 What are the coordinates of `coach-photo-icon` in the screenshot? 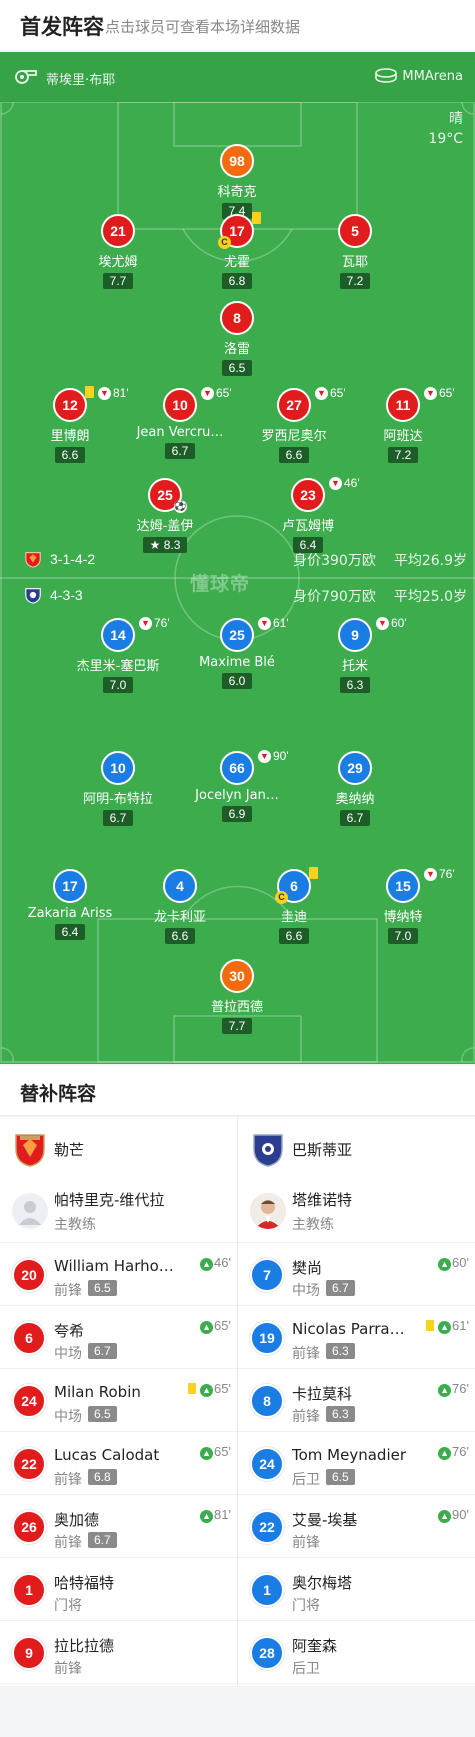 It's located at (268, 1211).